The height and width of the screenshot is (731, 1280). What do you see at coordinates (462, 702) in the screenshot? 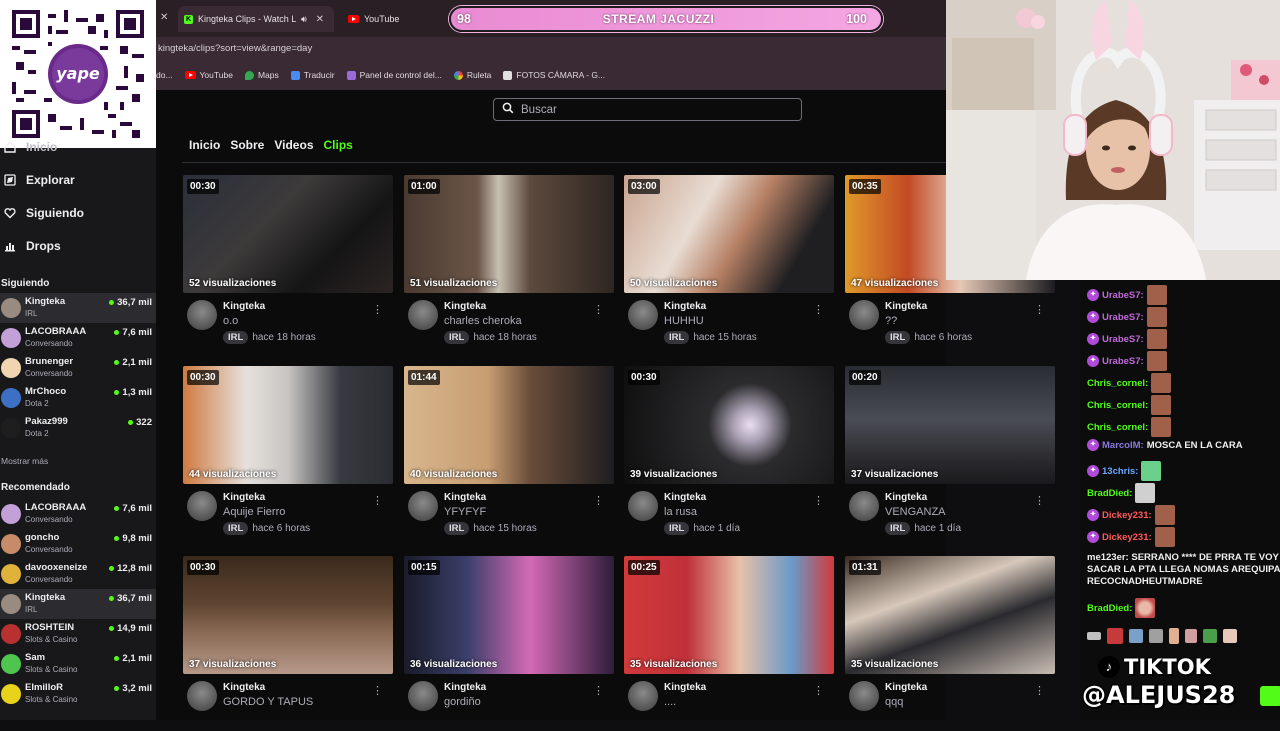
I see `clip-title: gordiño` at bounding box center [462, 702].